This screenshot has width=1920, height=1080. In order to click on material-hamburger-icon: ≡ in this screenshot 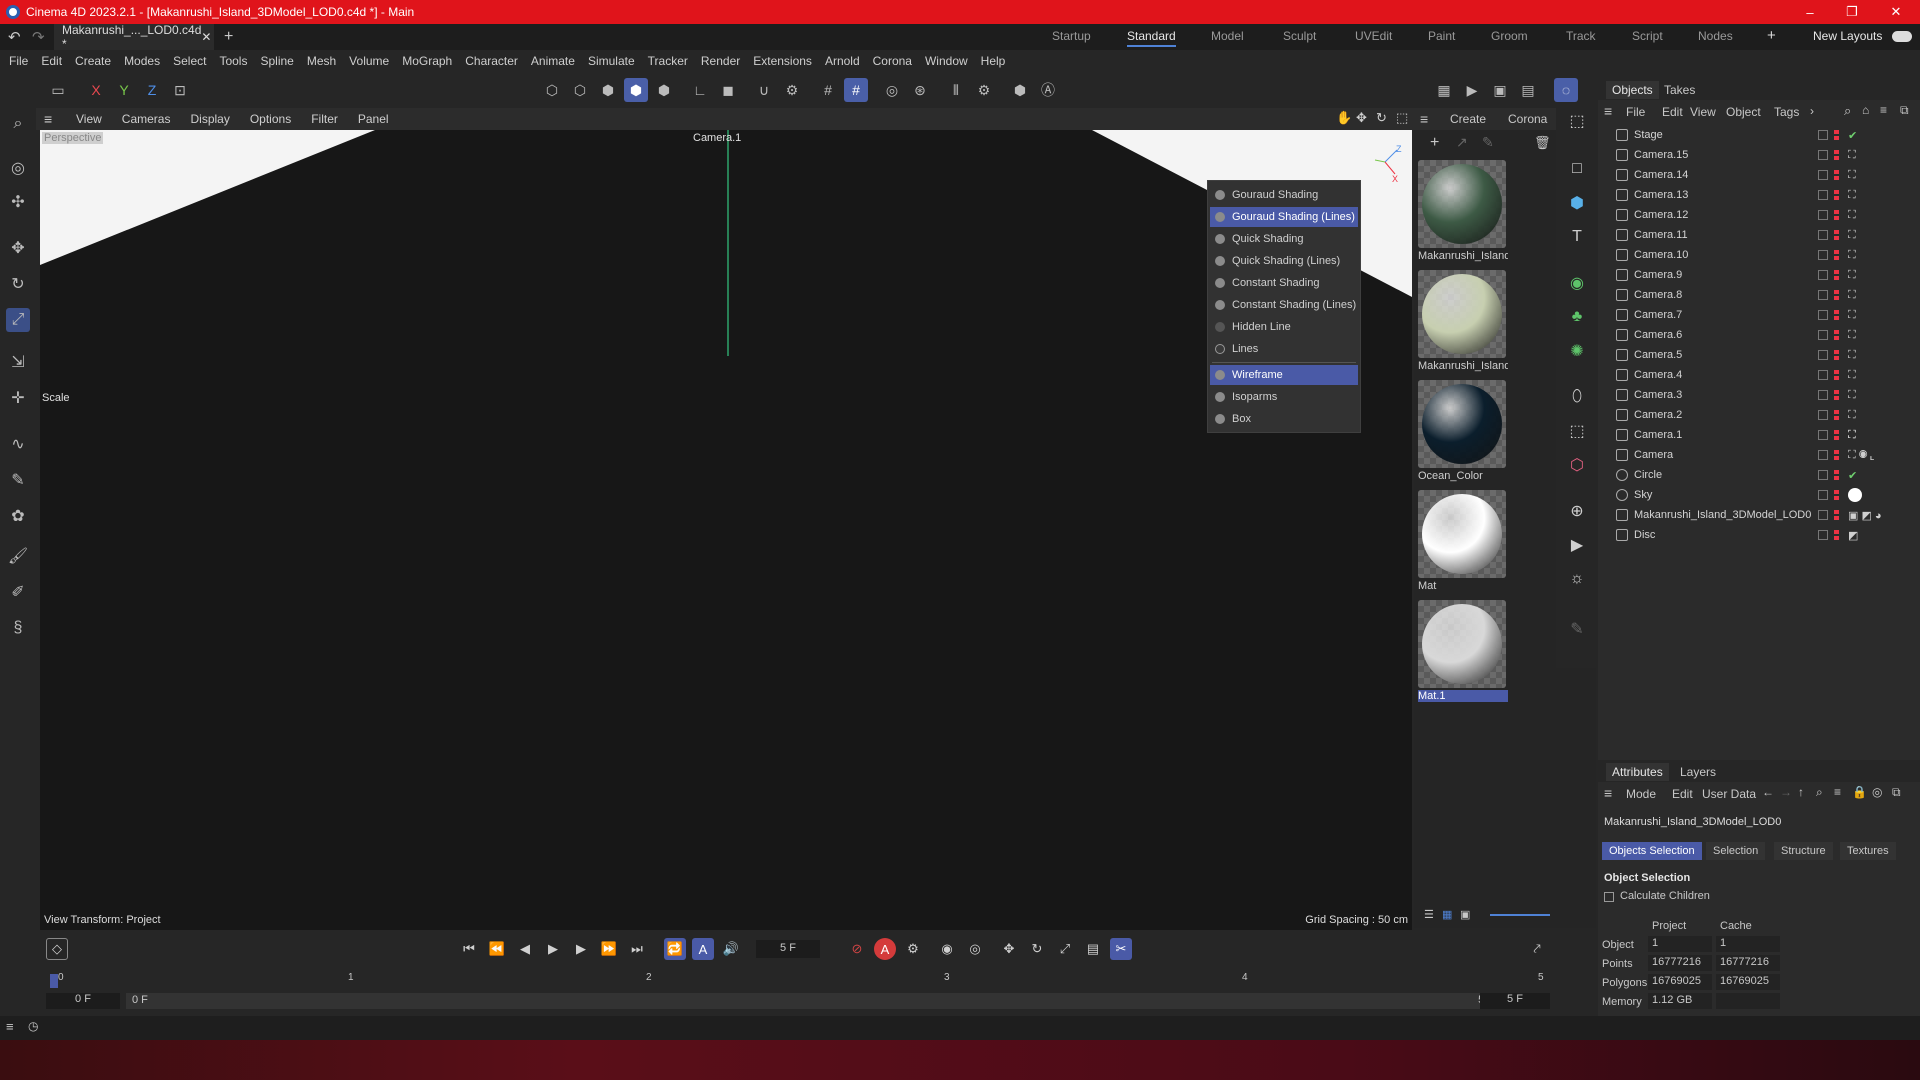, I will do `click(1424, 119)`.